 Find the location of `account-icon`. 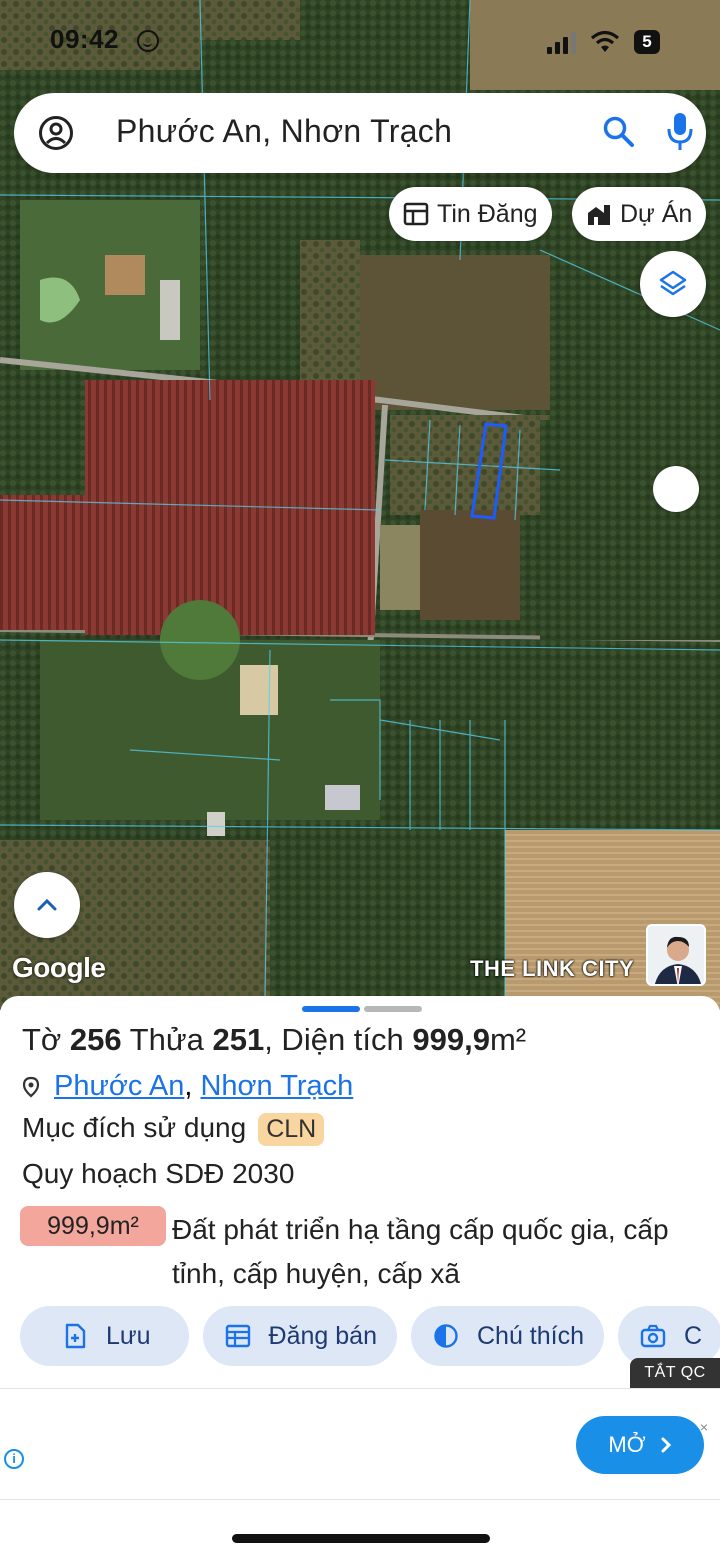

account-icon is located at coordinates (56, 133).